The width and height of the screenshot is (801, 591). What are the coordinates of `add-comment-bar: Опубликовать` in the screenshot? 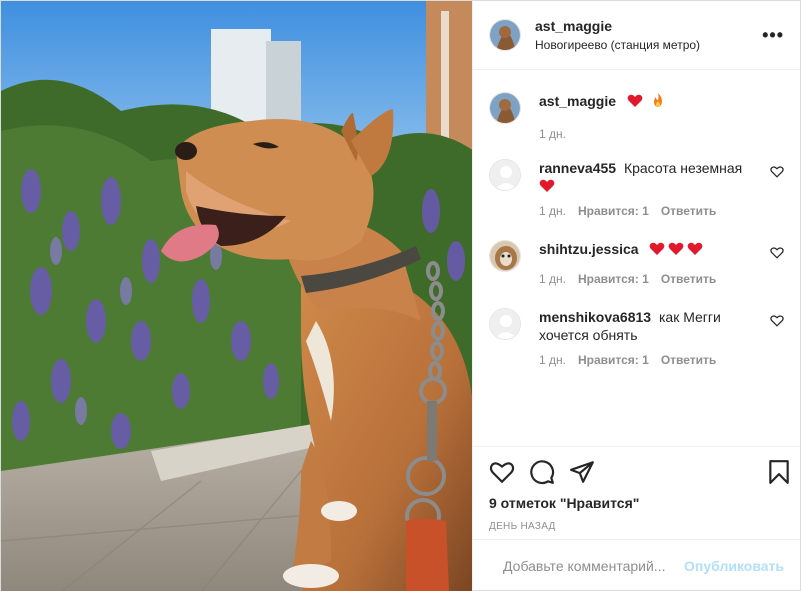 It's located at (636, 565).